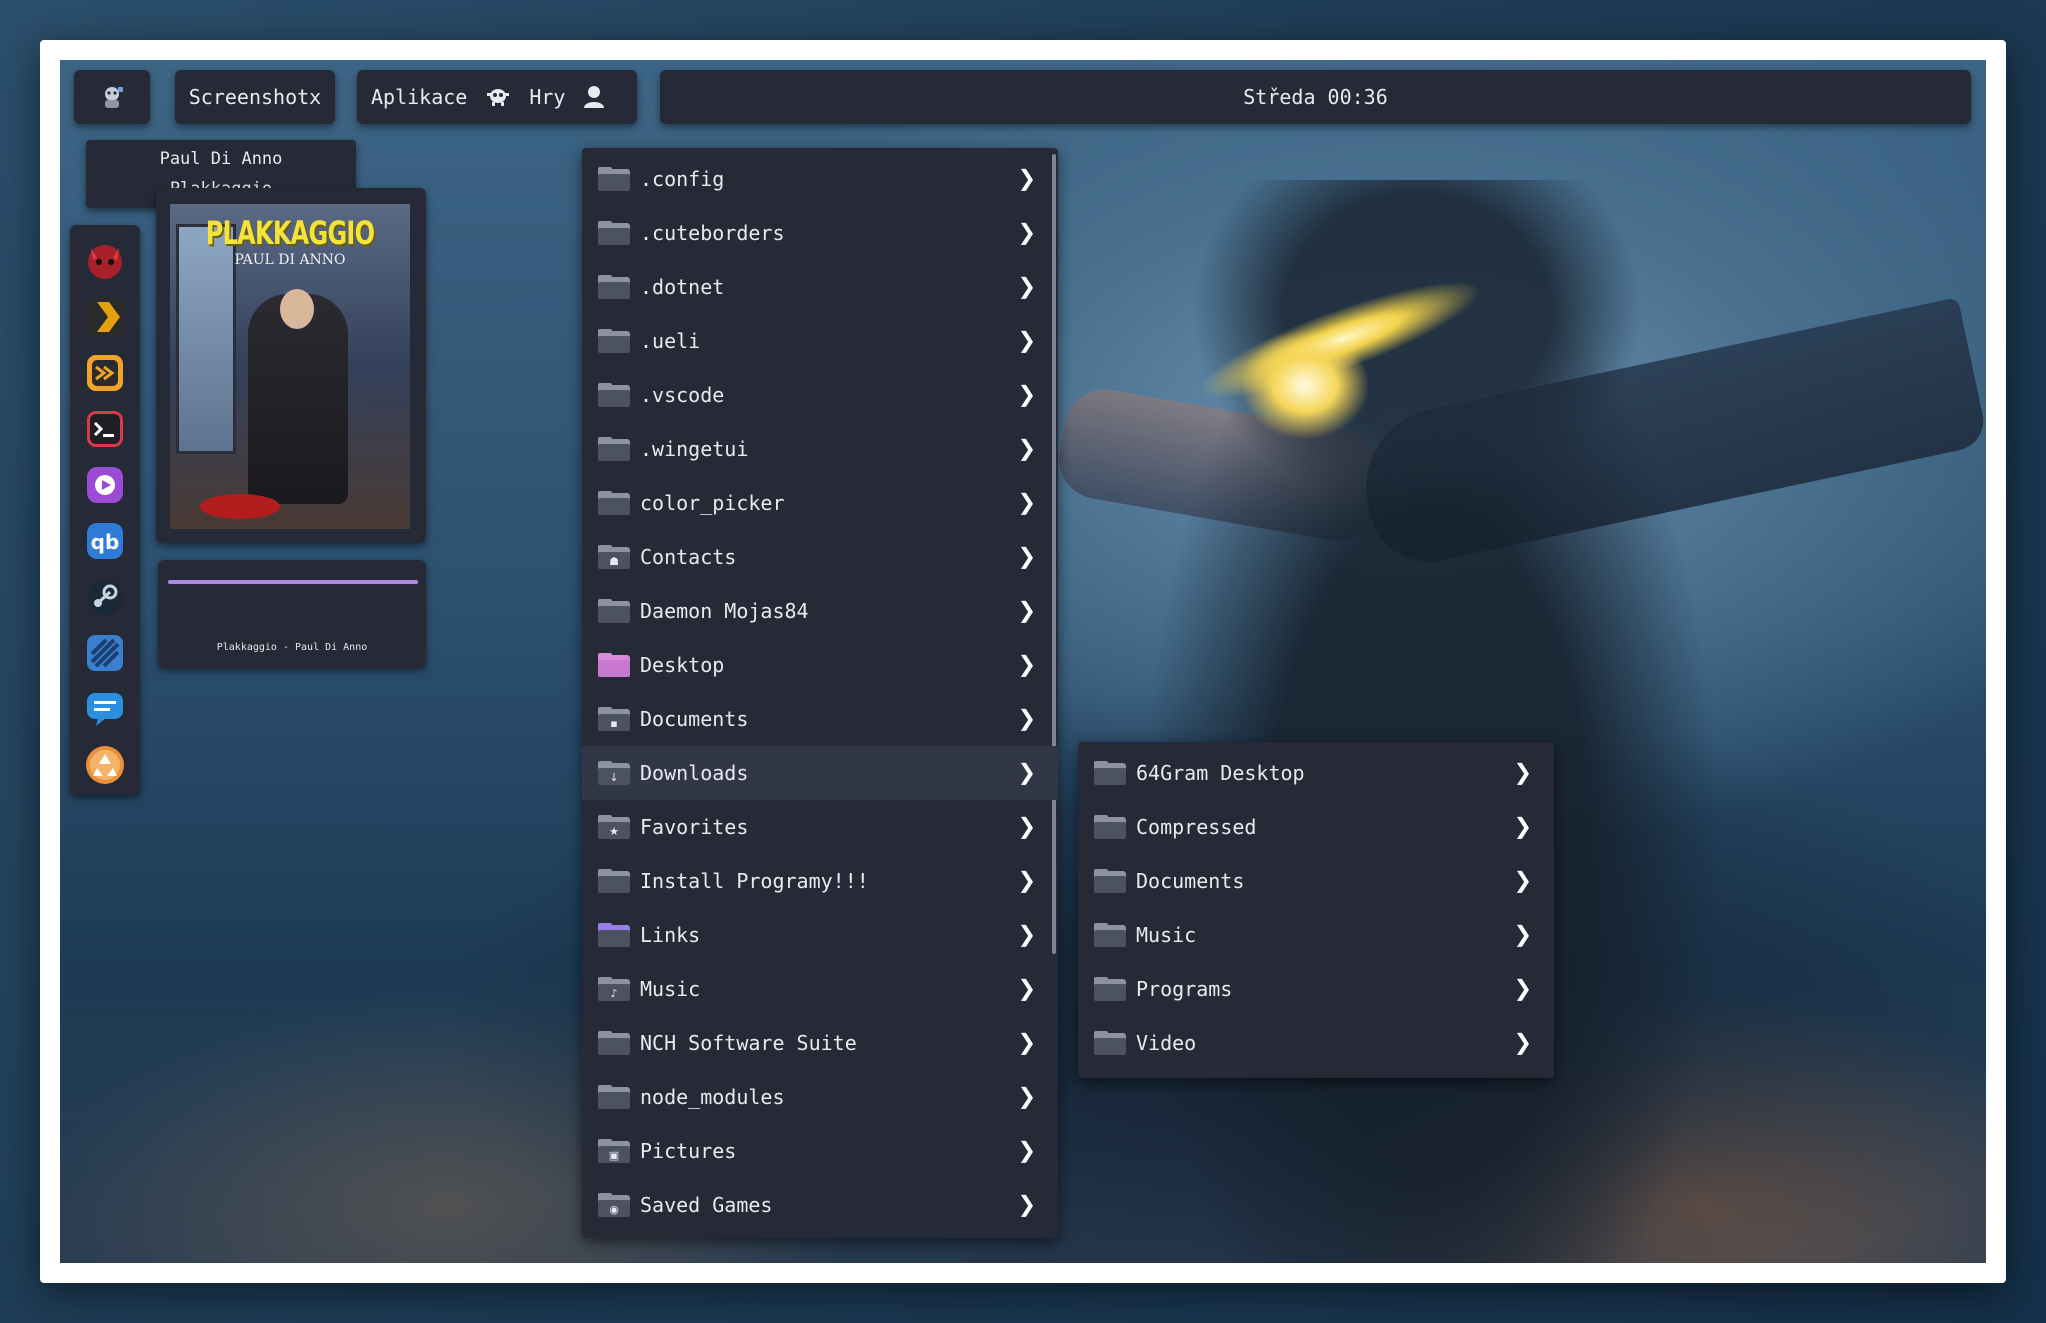  I want to click on menu-item-node-modules: node_modules ❯, so click(820, 1097).